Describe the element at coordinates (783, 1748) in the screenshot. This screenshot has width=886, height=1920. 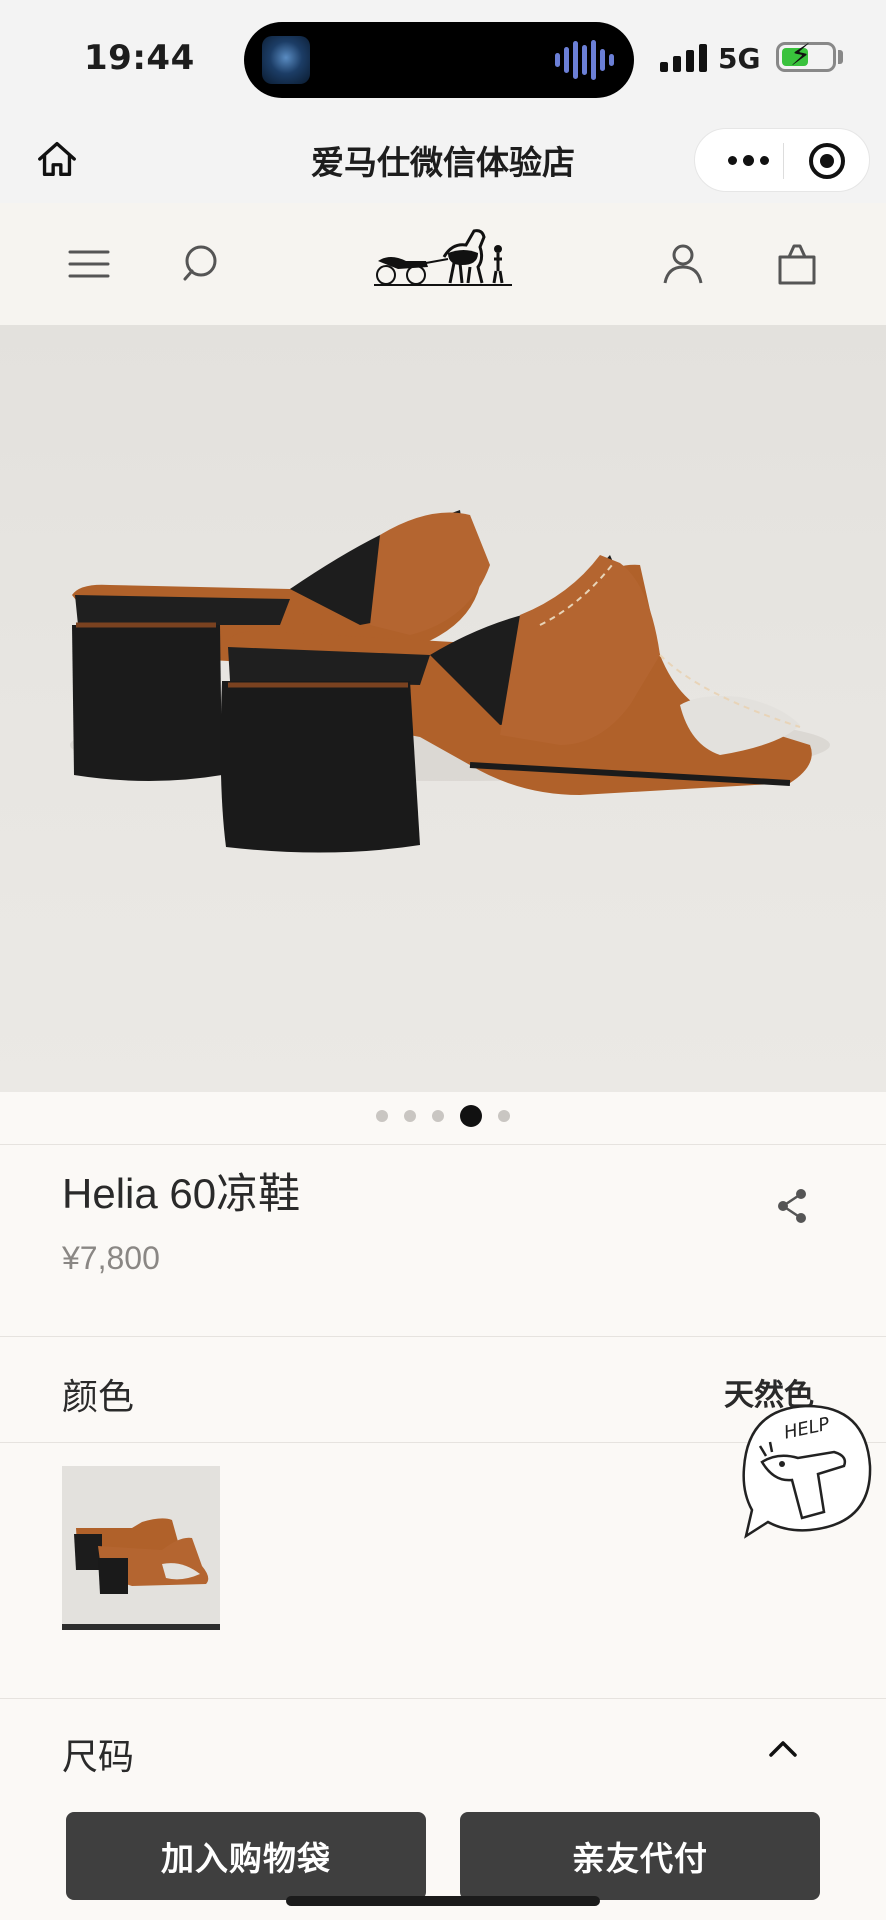
I see `chevron-up-icon` at that location.